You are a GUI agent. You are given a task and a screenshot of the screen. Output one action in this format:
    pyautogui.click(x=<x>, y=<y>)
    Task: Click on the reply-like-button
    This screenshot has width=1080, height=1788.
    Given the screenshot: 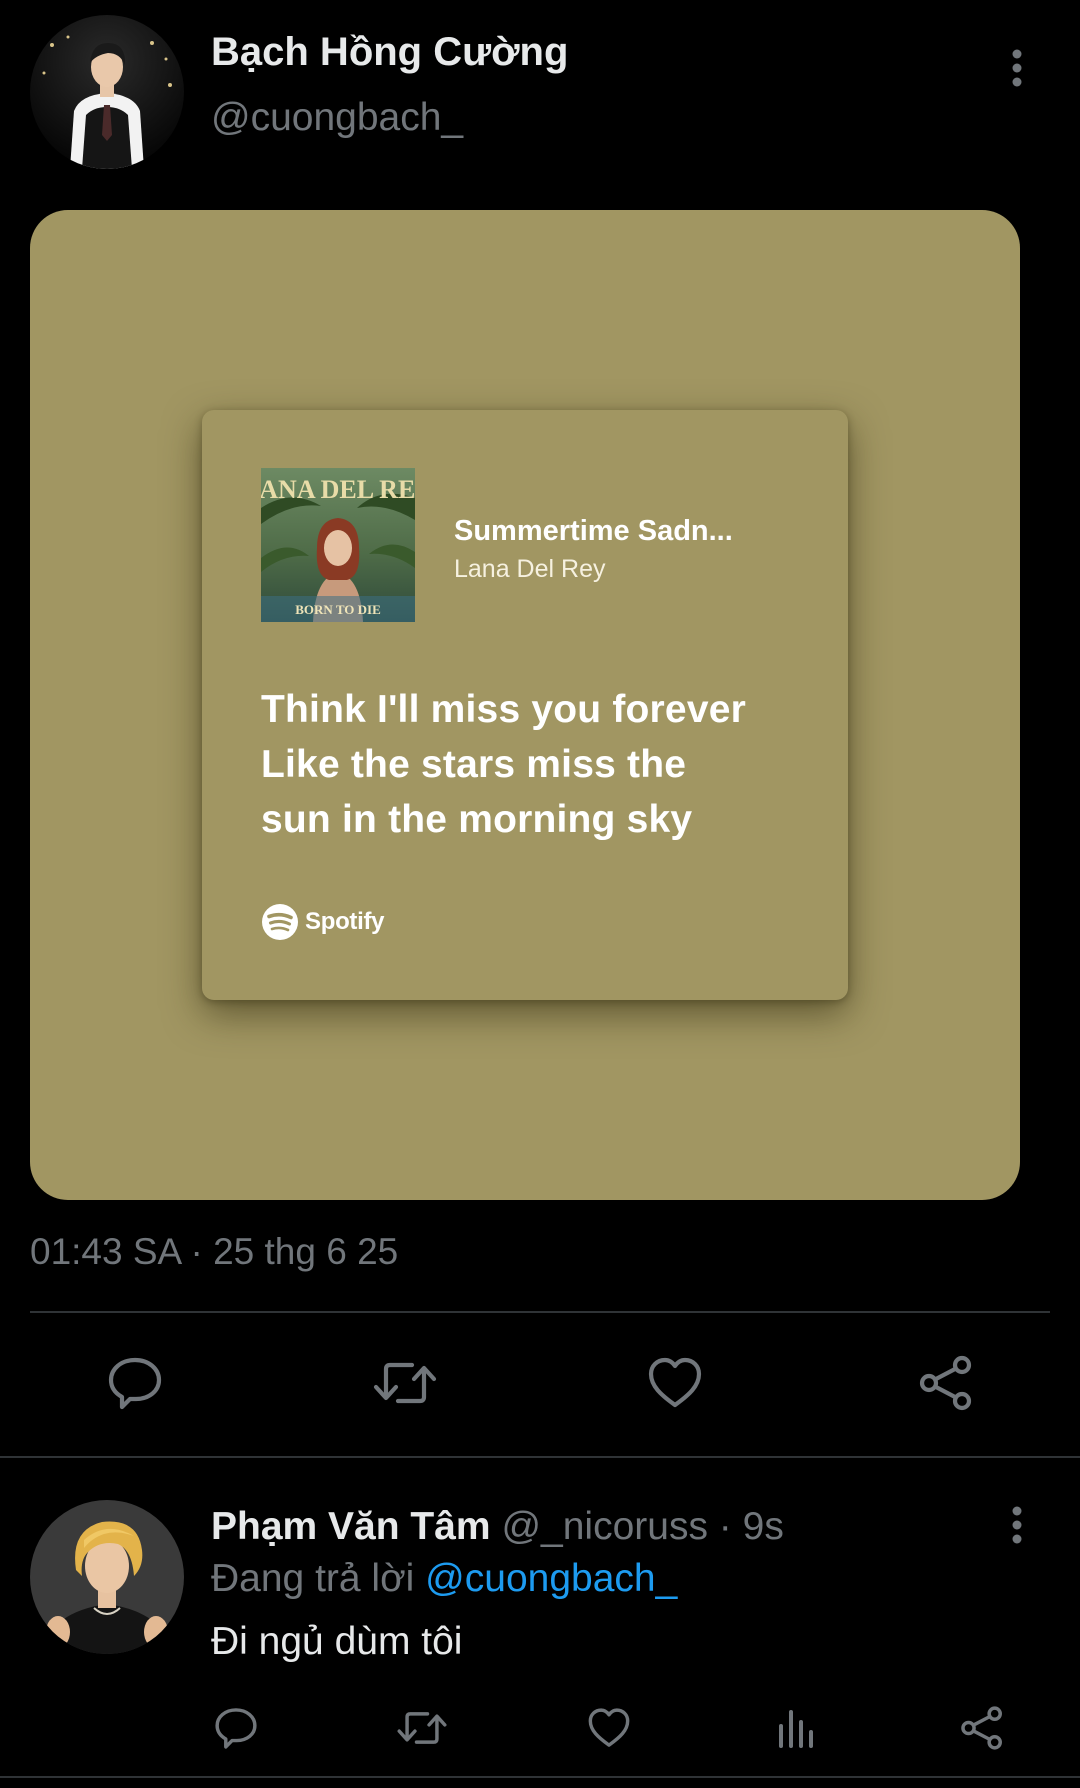 What is the action you would take?
    pyautogui.click(x=609, y=1728)
    